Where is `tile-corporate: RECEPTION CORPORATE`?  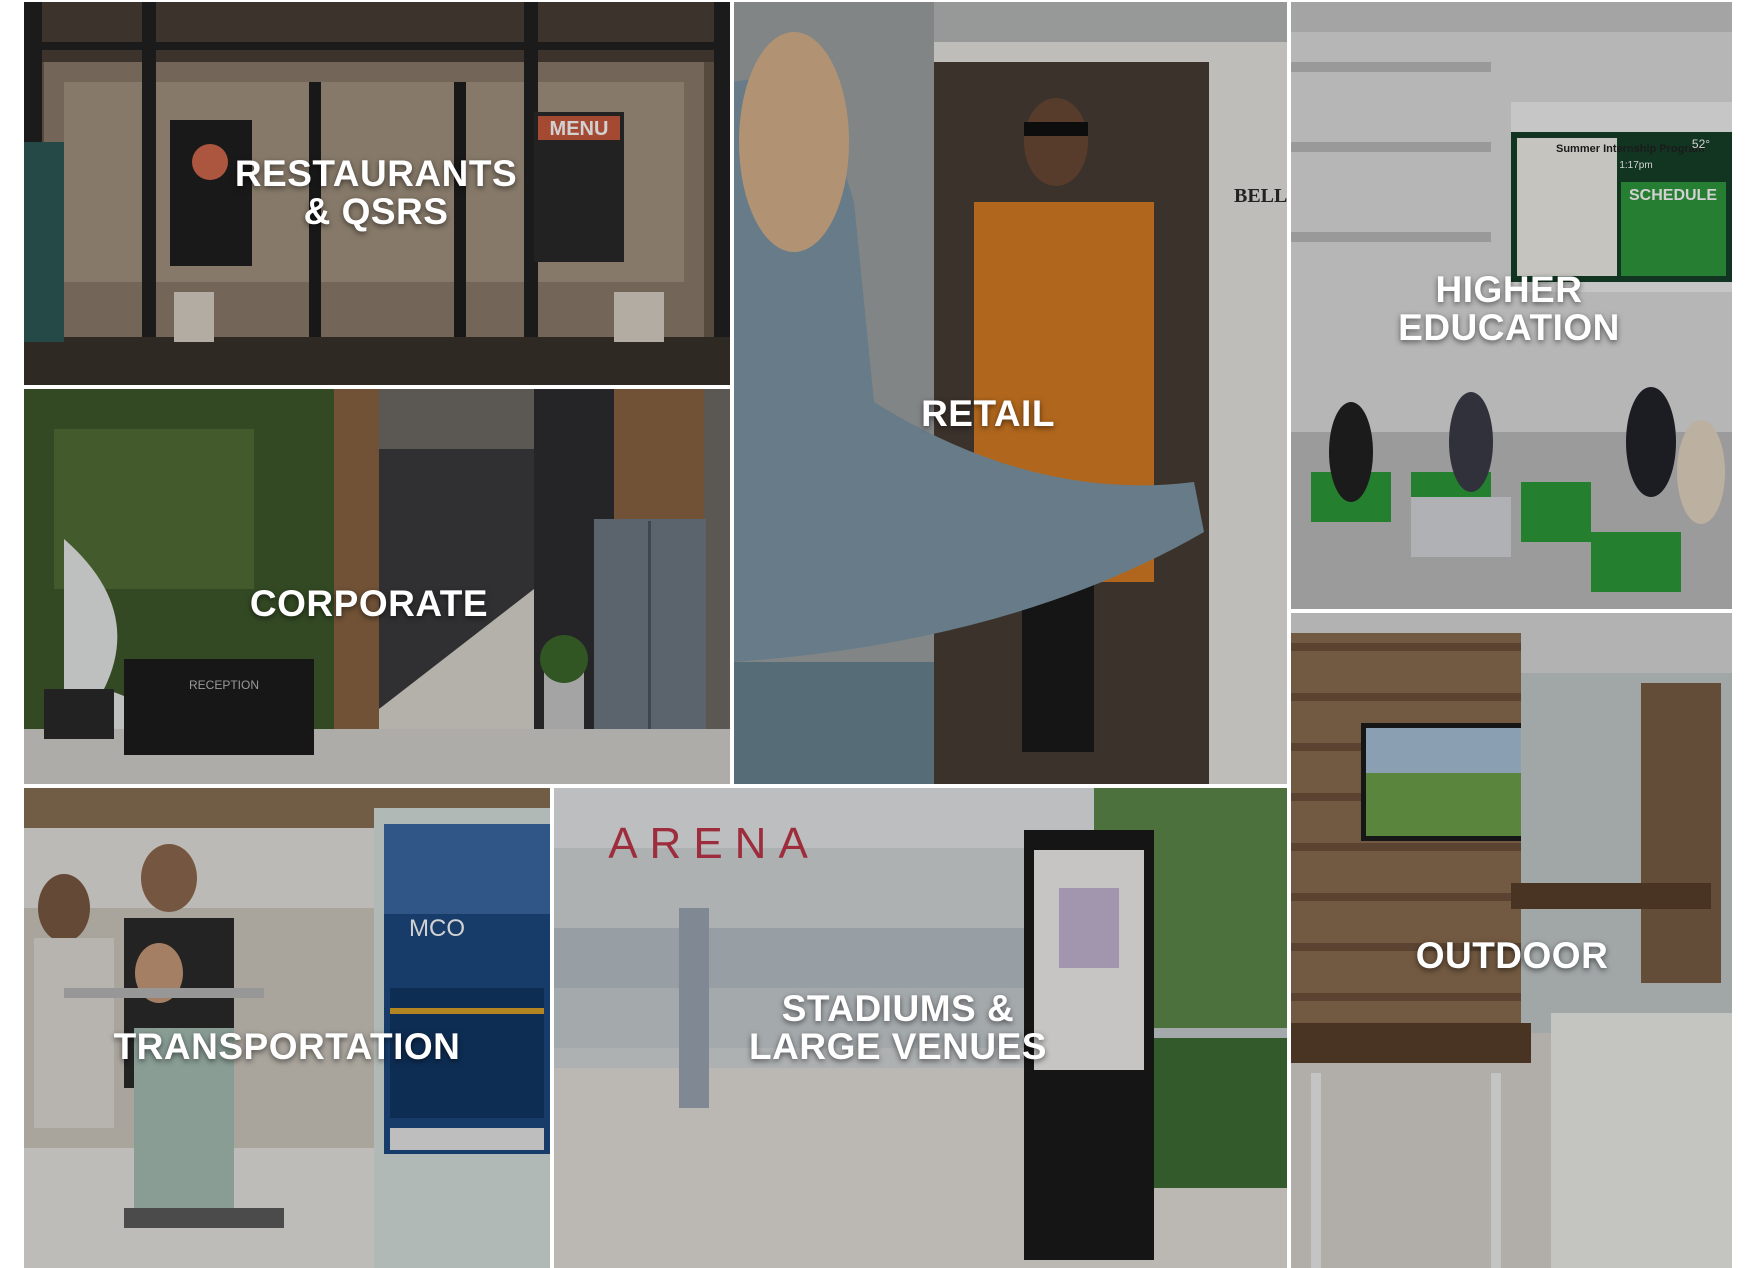
tile-corporate: RECEPTION CORPORATE is located at coordinates (377, 586).